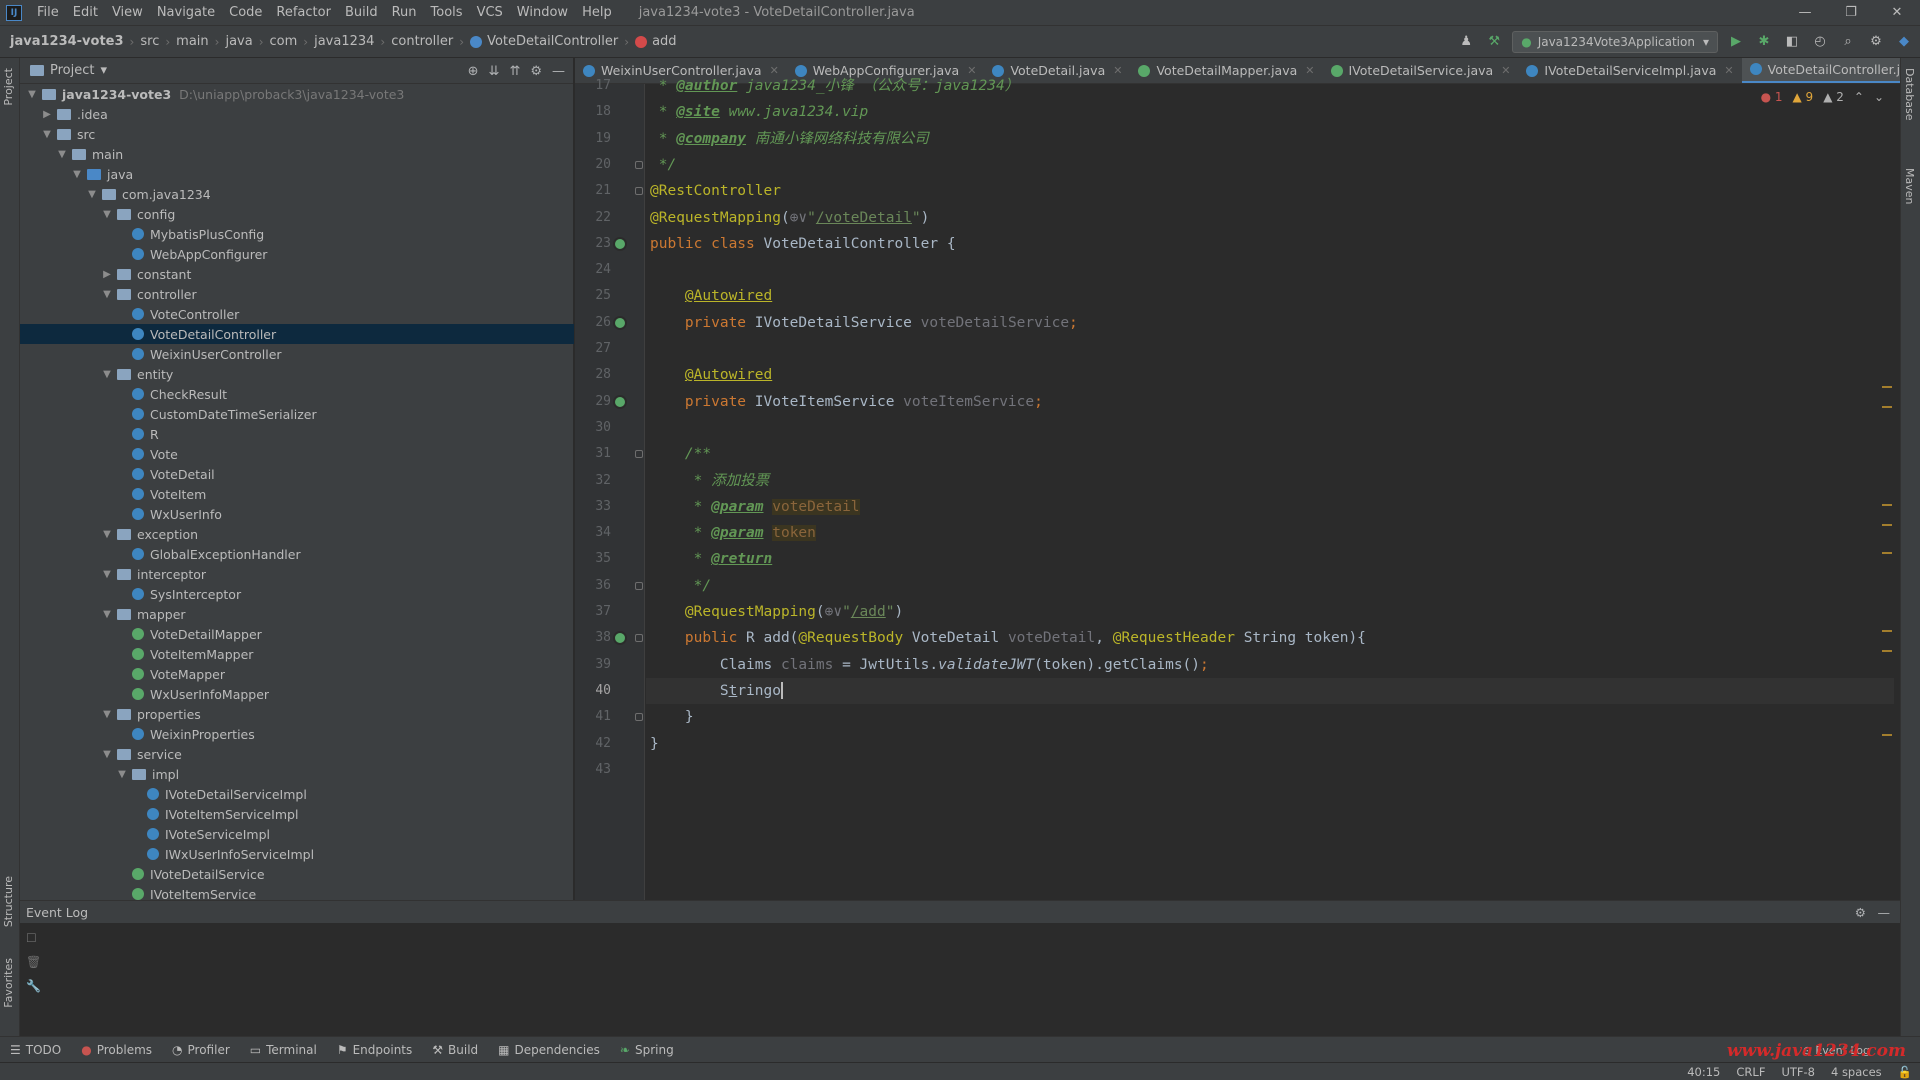 Image resolution: width=1920 pixels, height=1080 pixels. I want to click on tree-item: Vote, so click(297, 454).